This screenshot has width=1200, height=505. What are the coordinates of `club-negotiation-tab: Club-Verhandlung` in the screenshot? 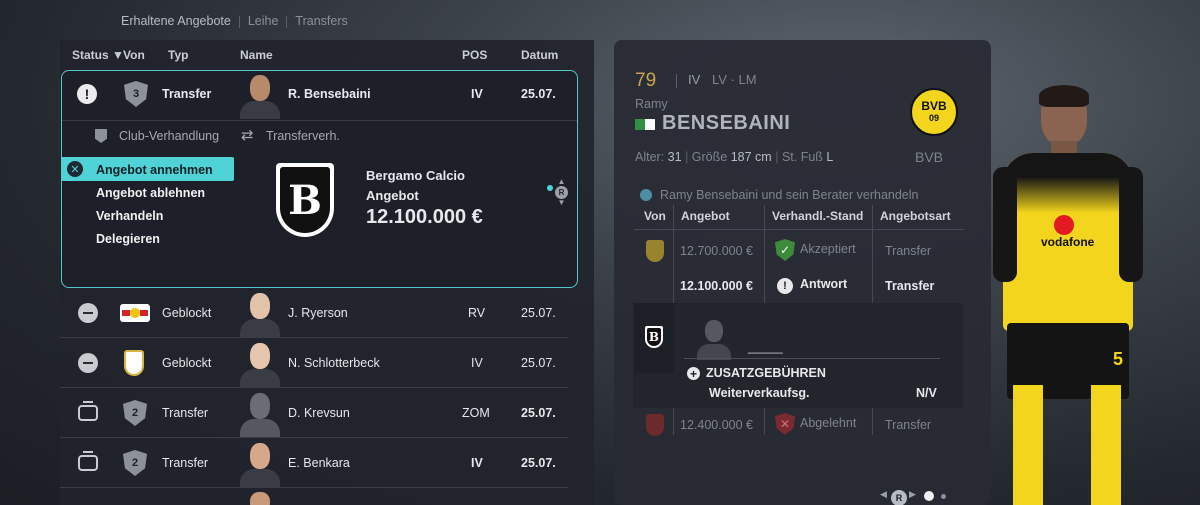 It's located at (169, 136).